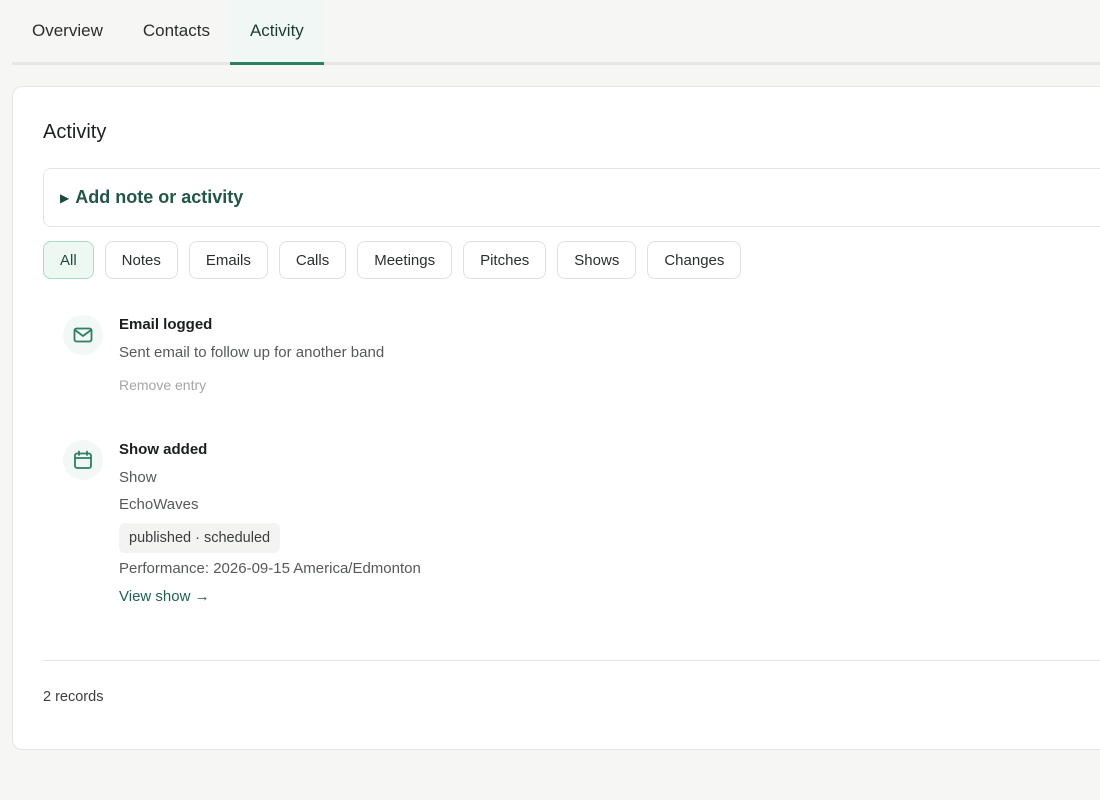  Describe the element at coordinates (83, 335) in the screenshot. I see `mail-icon` at that location.